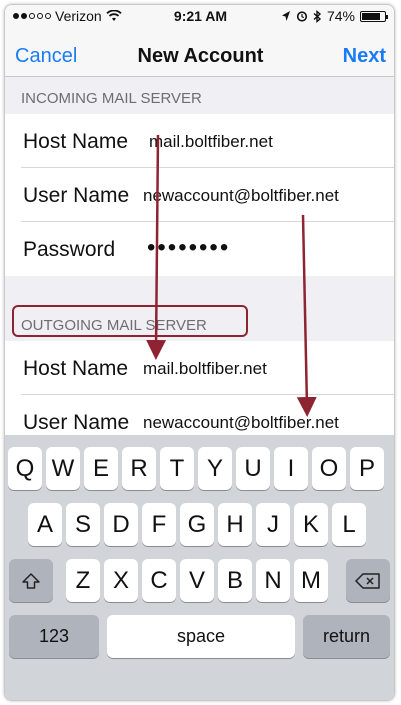 The height and width of the screenshot is (705, 401). I want to click on key-t: T, so click(177, 468).